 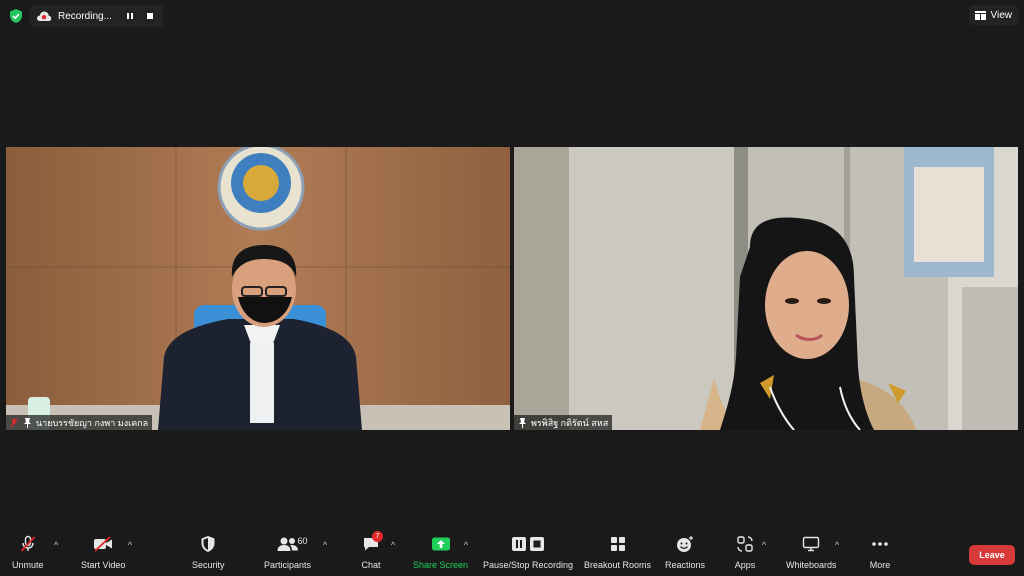 What do you see at coordinates (880, 544) in the screenshot?
I see `more-dots-icon` at bounding box center [880, 544].